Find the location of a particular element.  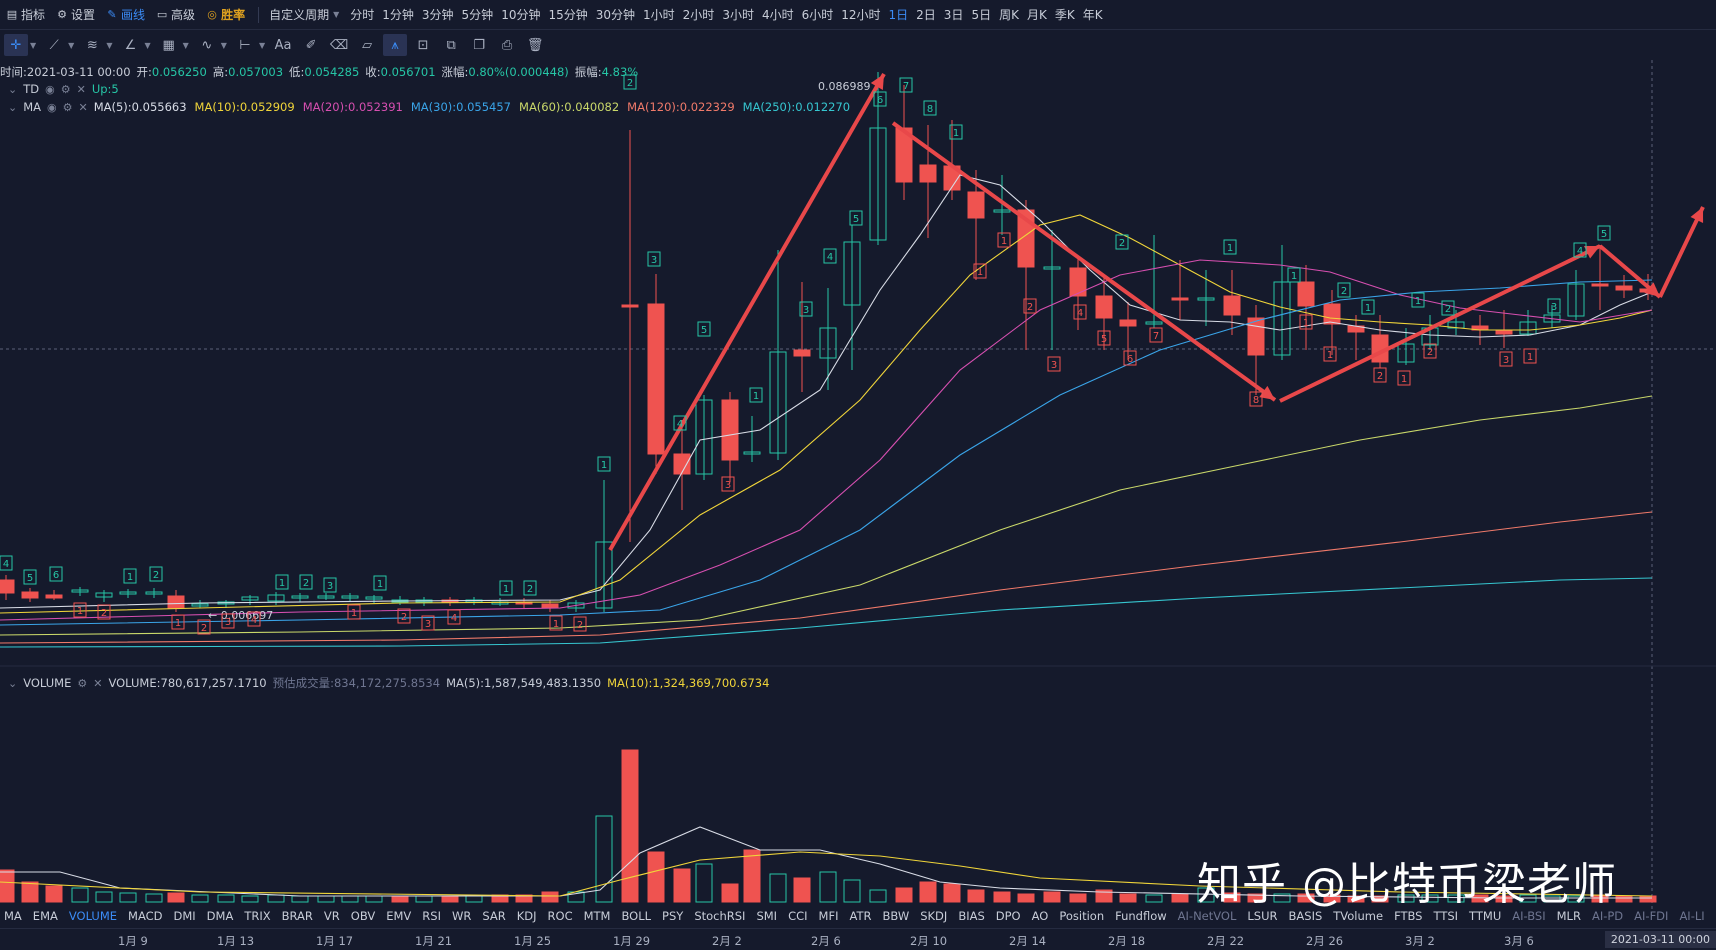

indicator-tab-0: MA is located at coordinates (13, 916).